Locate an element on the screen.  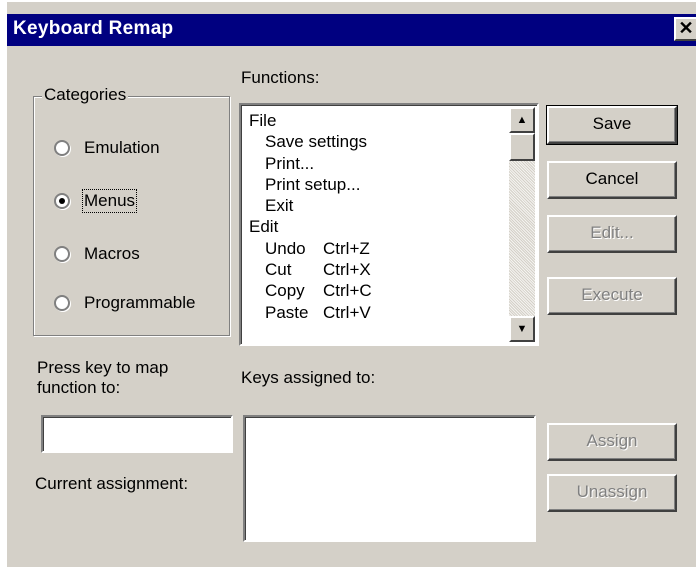
function-name: Cut is located at coordinates (278, 270).